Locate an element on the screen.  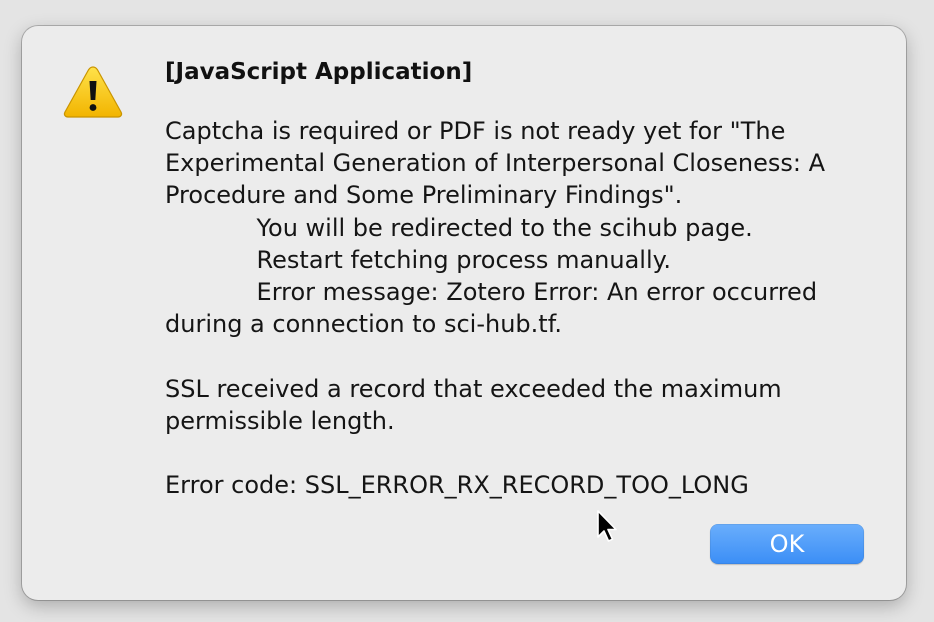
dialog-title: [JavaScript Application] is located at coordinates (319, 72).